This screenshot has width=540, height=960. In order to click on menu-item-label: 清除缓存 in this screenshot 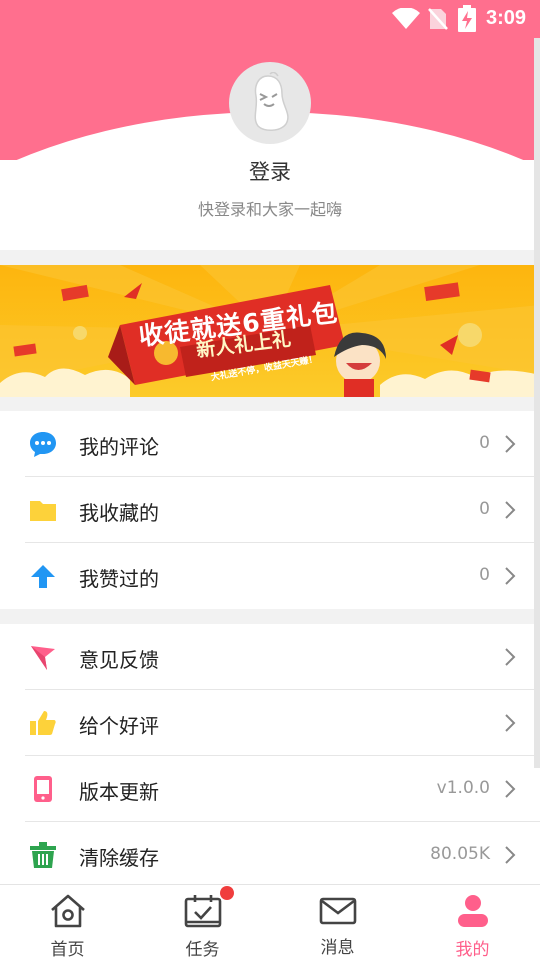, I will do `click(119, 858)`.